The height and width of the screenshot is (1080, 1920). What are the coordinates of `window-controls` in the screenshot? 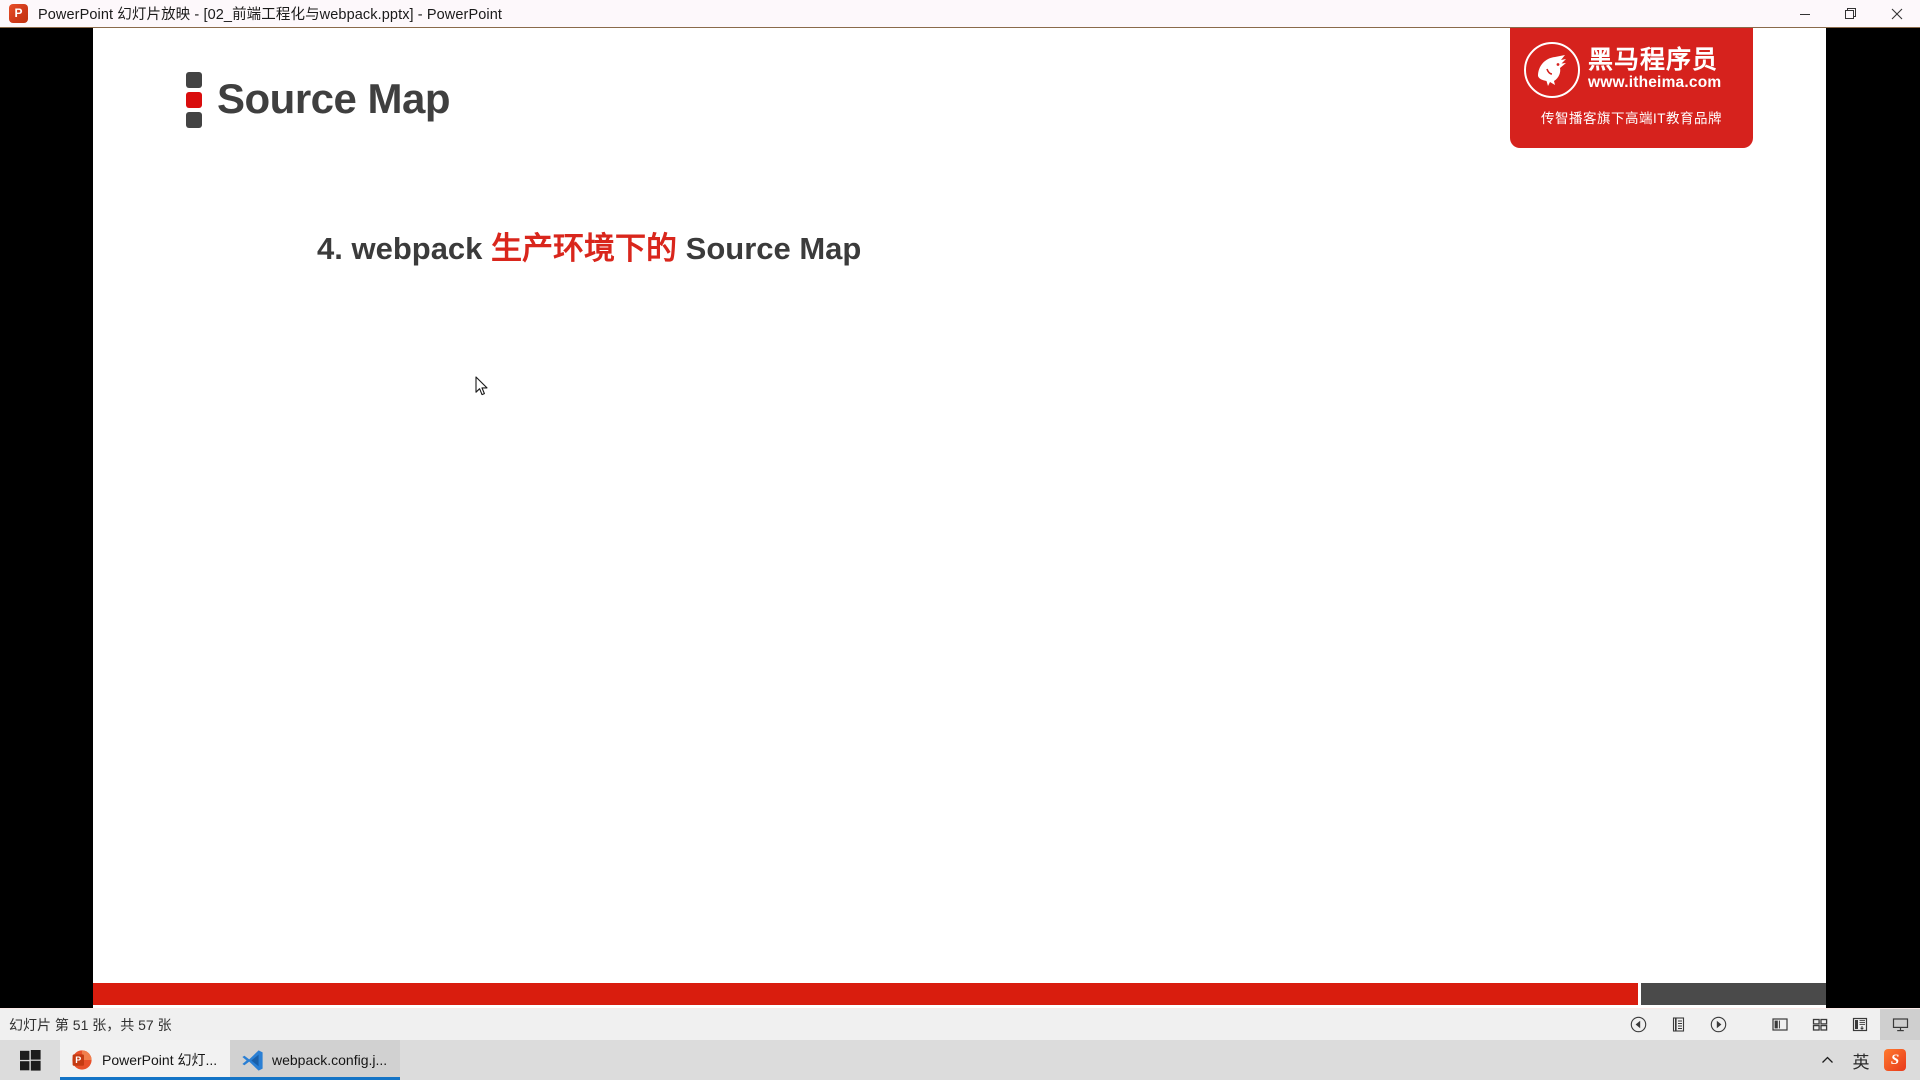 It's located at (1851, 14).